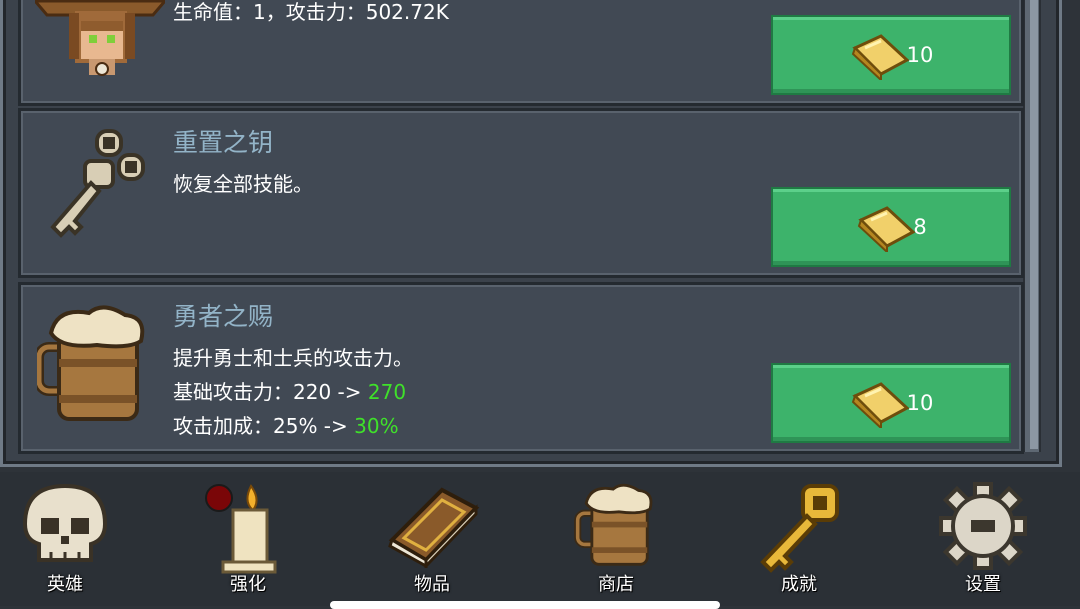 The height and width of the screenshot is (609, 1080). What do you see at coordinates (525, 605) in the screenshot?
I see `home-indicator` at bounding box center [525, 605].